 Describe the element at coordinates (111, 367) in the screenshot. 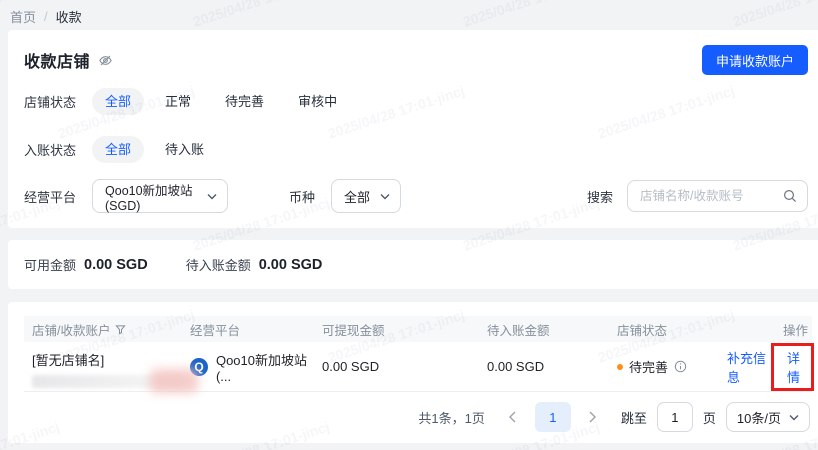

I see `shop-cell: [暂无店铺名]` at that location.